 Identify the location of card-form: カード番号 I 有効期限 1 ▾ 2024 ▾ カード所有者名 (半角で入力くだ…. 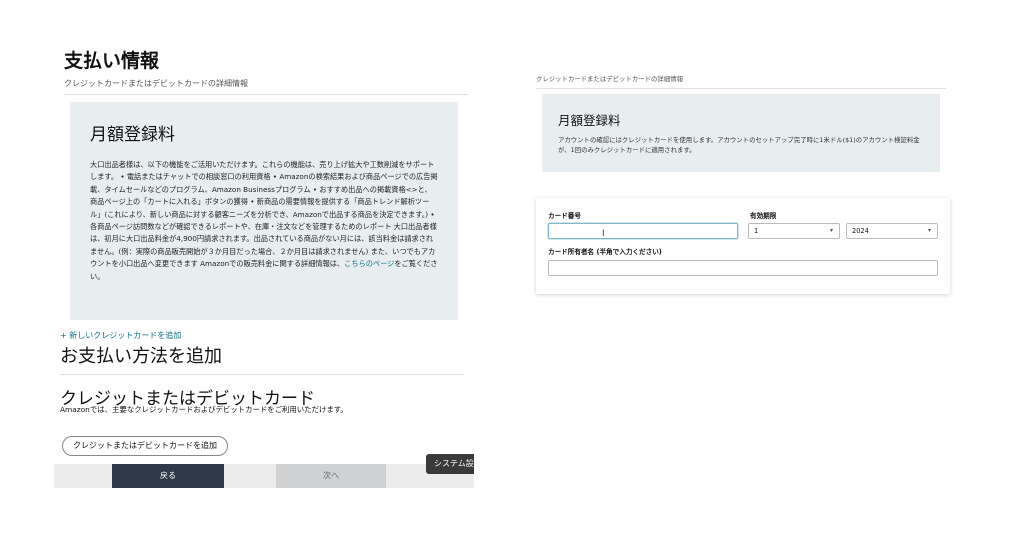
(743, 246).